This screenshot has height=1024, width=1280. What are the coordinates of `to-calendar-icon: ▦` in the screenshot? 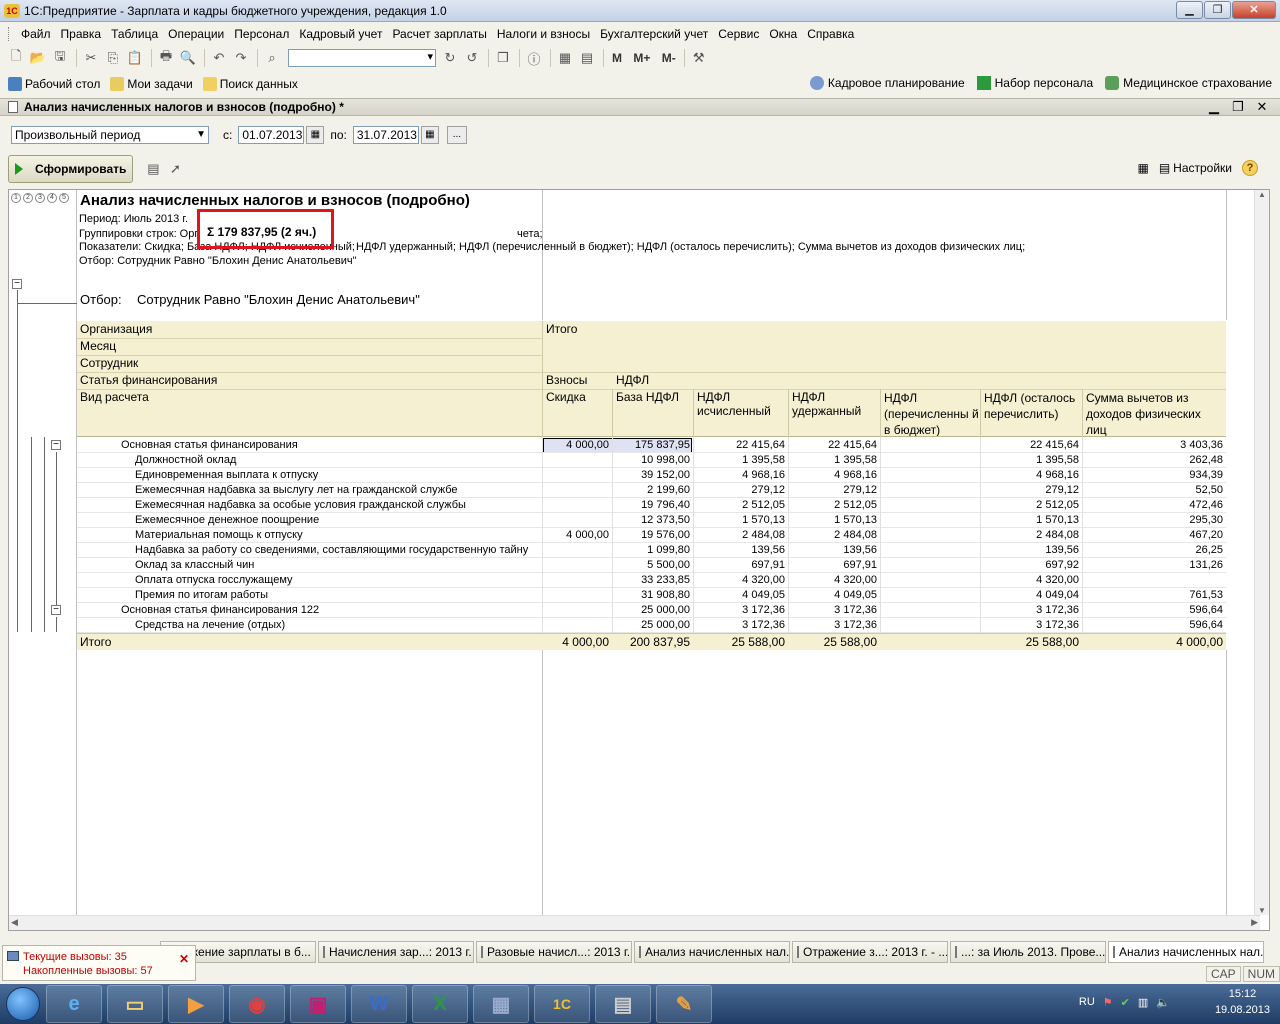 It's located at (429, 135).